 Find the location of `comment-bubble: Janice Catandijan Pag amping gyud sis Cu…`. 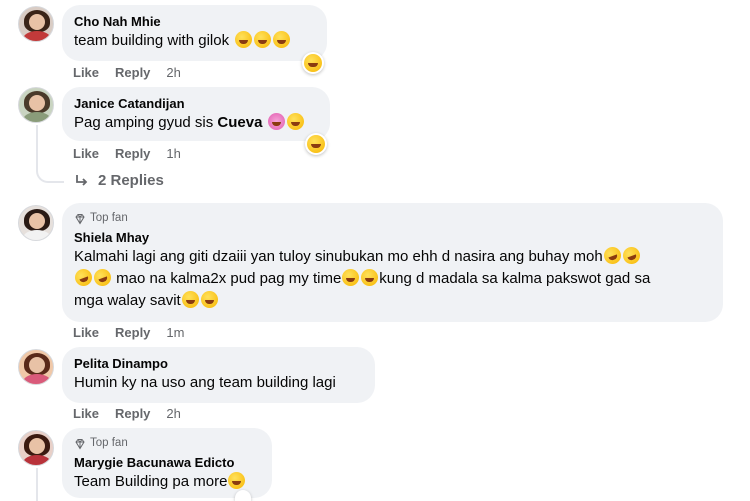

comment-bubble: Janice Catandijan Pag amping gyud sis Cu… is located at coordinates (196, 114).